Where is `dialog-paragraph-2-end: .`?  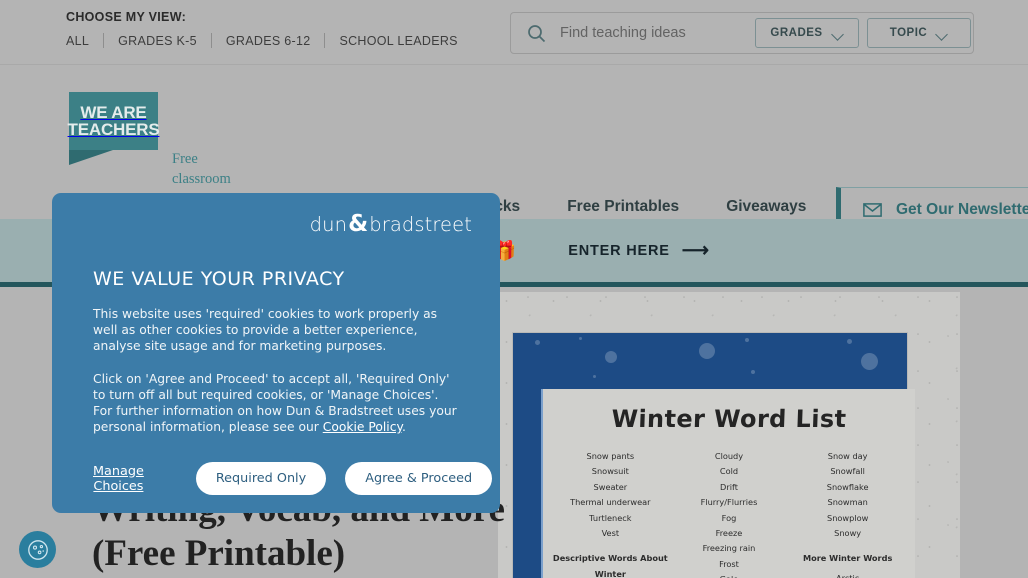 dialog-paragraph-2-end: . is located at coordinates (404, 427).